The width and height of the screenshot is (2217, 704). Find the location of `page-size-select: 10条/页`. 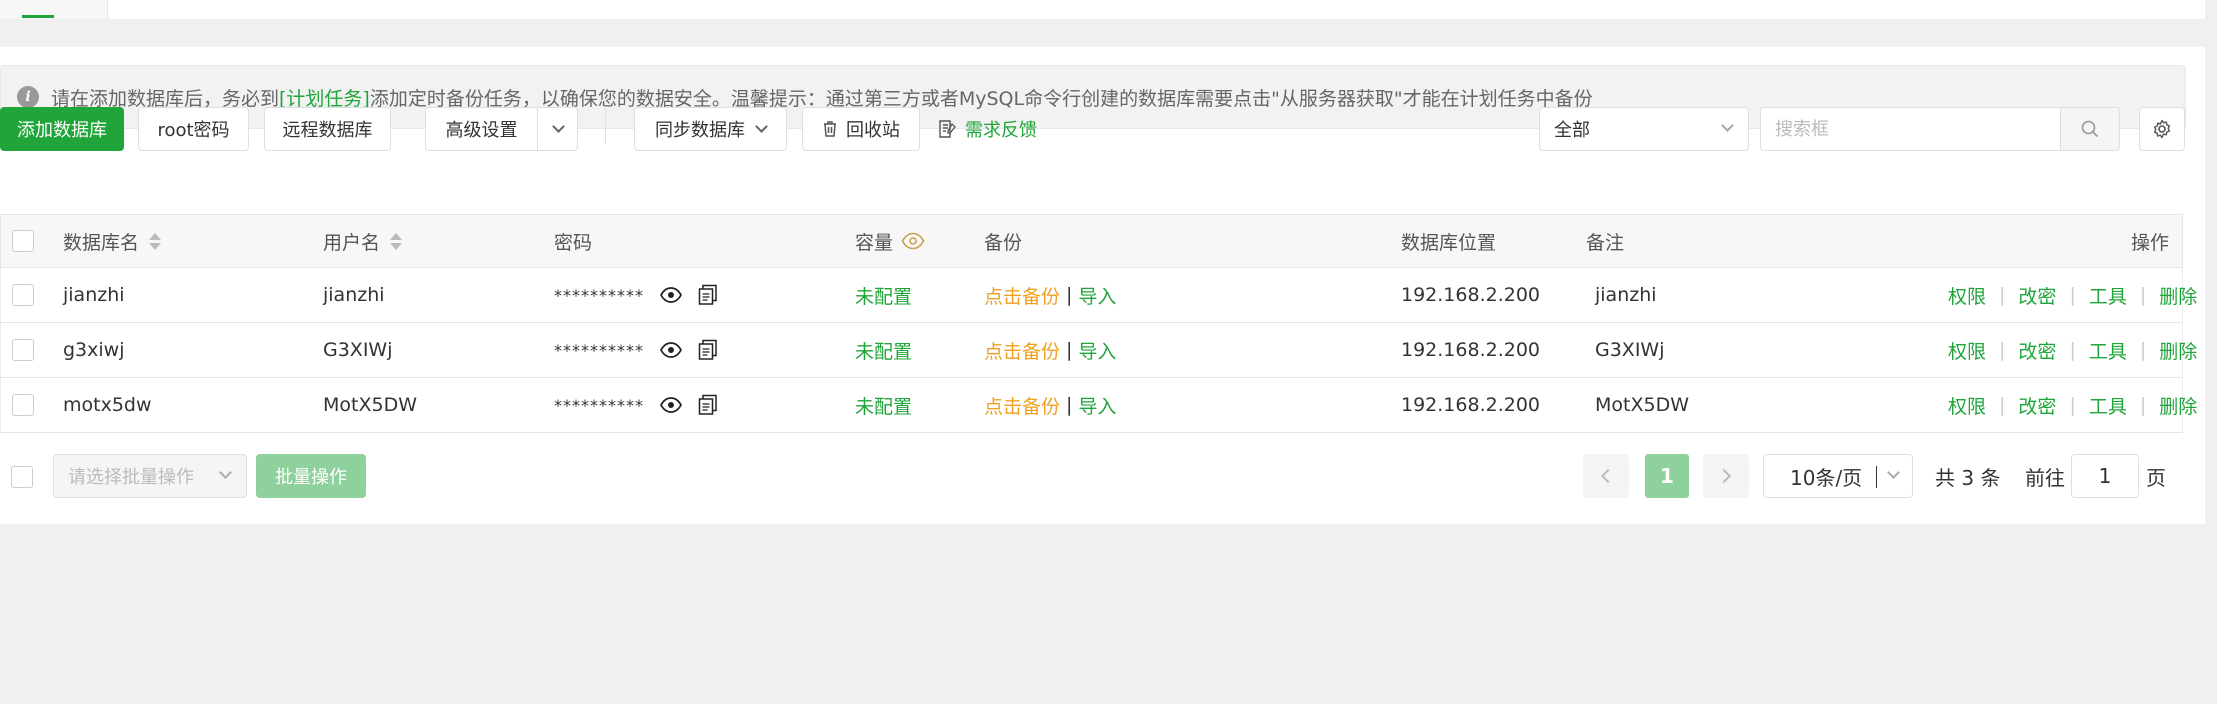

page-size-select: 10条/页 is located at coordinates (1838, 476).